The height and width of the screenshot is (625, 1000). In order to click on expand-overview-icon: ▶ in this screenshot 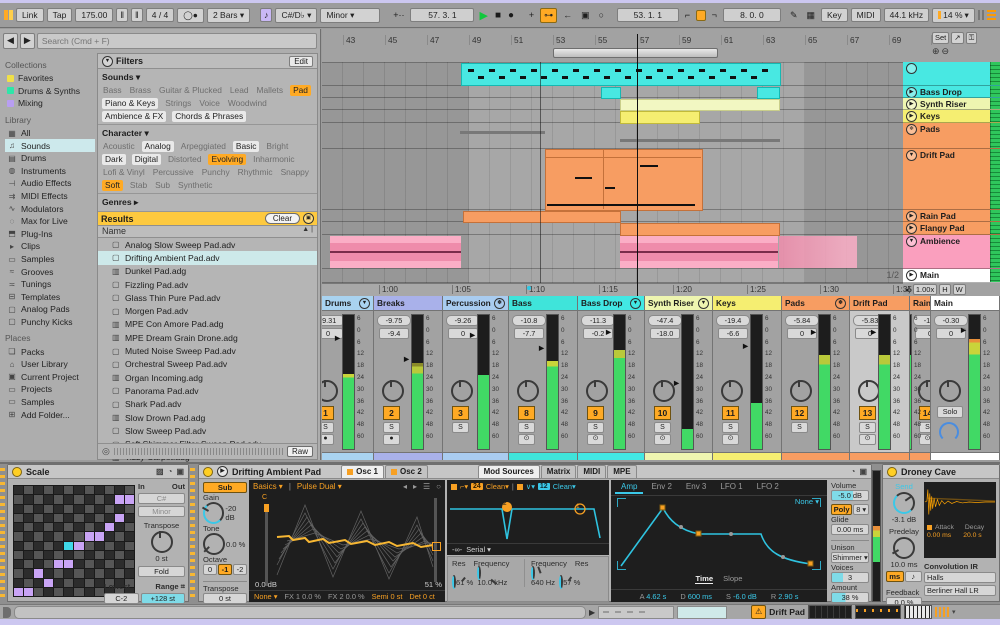, I will do `click(592, 612)`.